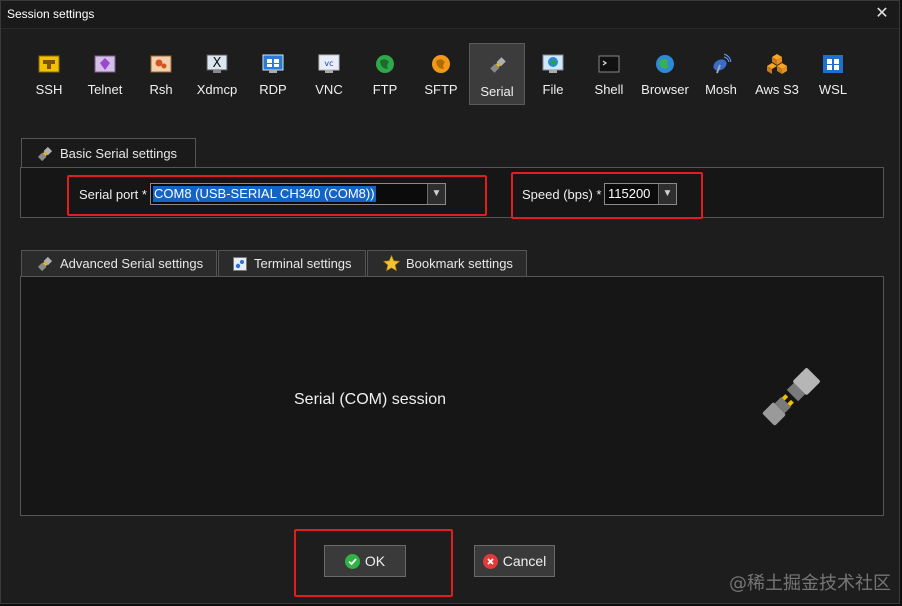 Image resolution: width=902 pixels, height=606 pixels. I want to click on sftp-icon, so click(441, 64).